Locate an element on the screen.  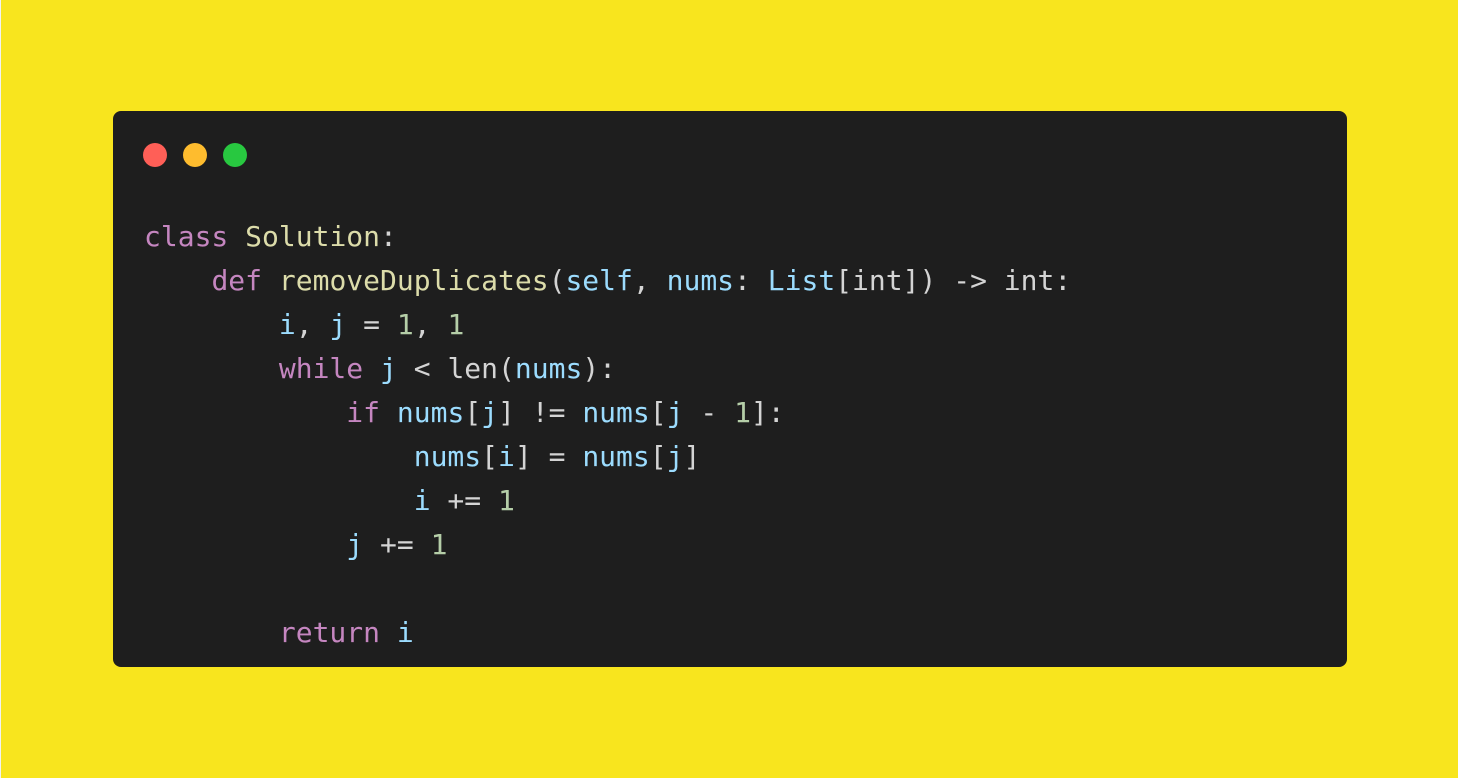
code-line: j += 1 is located at coordinates (607, 545).